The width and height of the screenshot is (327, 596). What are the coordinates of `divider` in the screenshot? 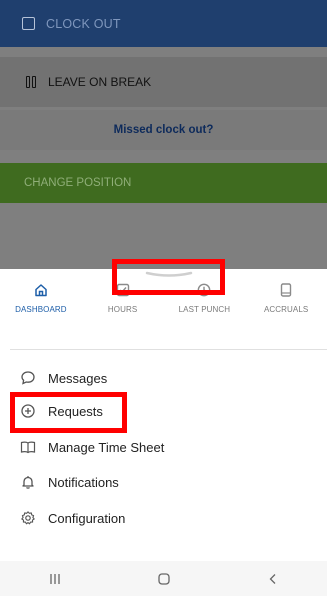 It's located at (168, 349).